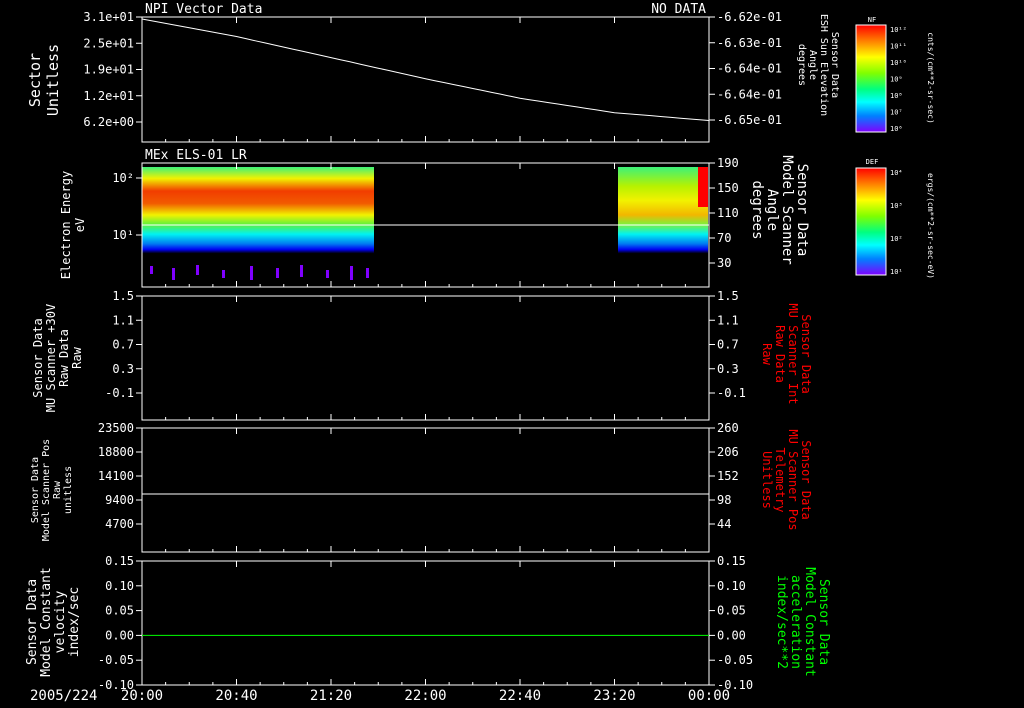 This screenshot has height=708, width=1024. I want to click on panel-3-right-label-line-4: Raw, so click(767, 354).